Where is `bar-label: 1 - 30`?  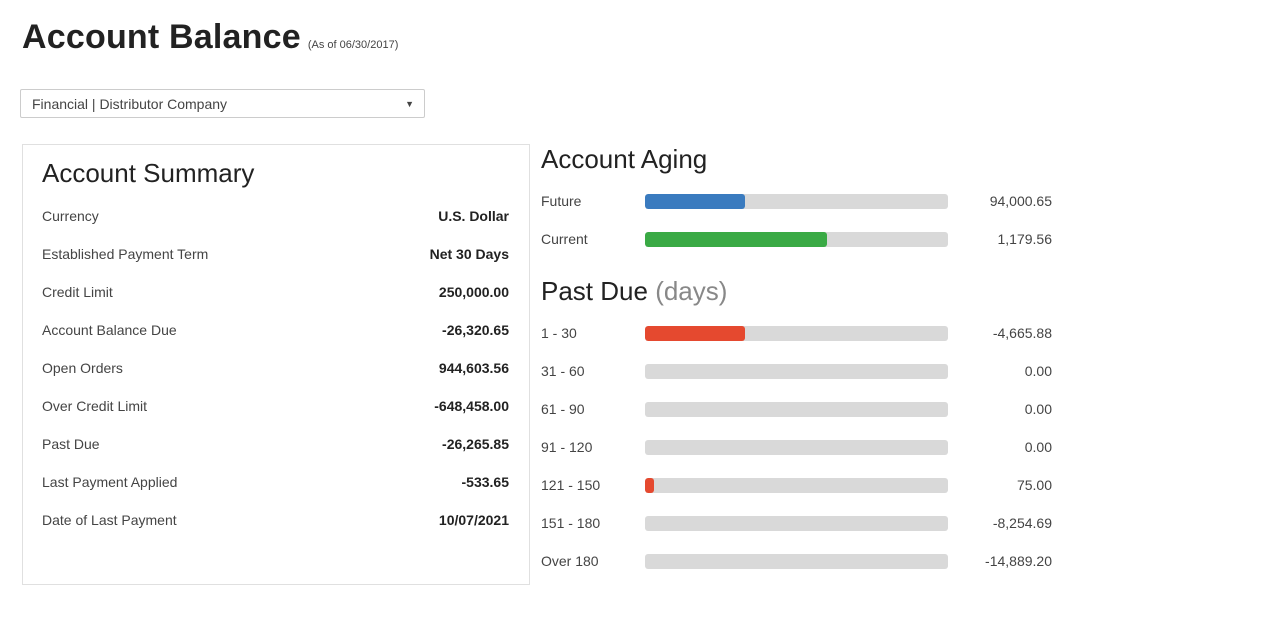
bar-label: 1 - 30 is located at coordinates (559, 333).